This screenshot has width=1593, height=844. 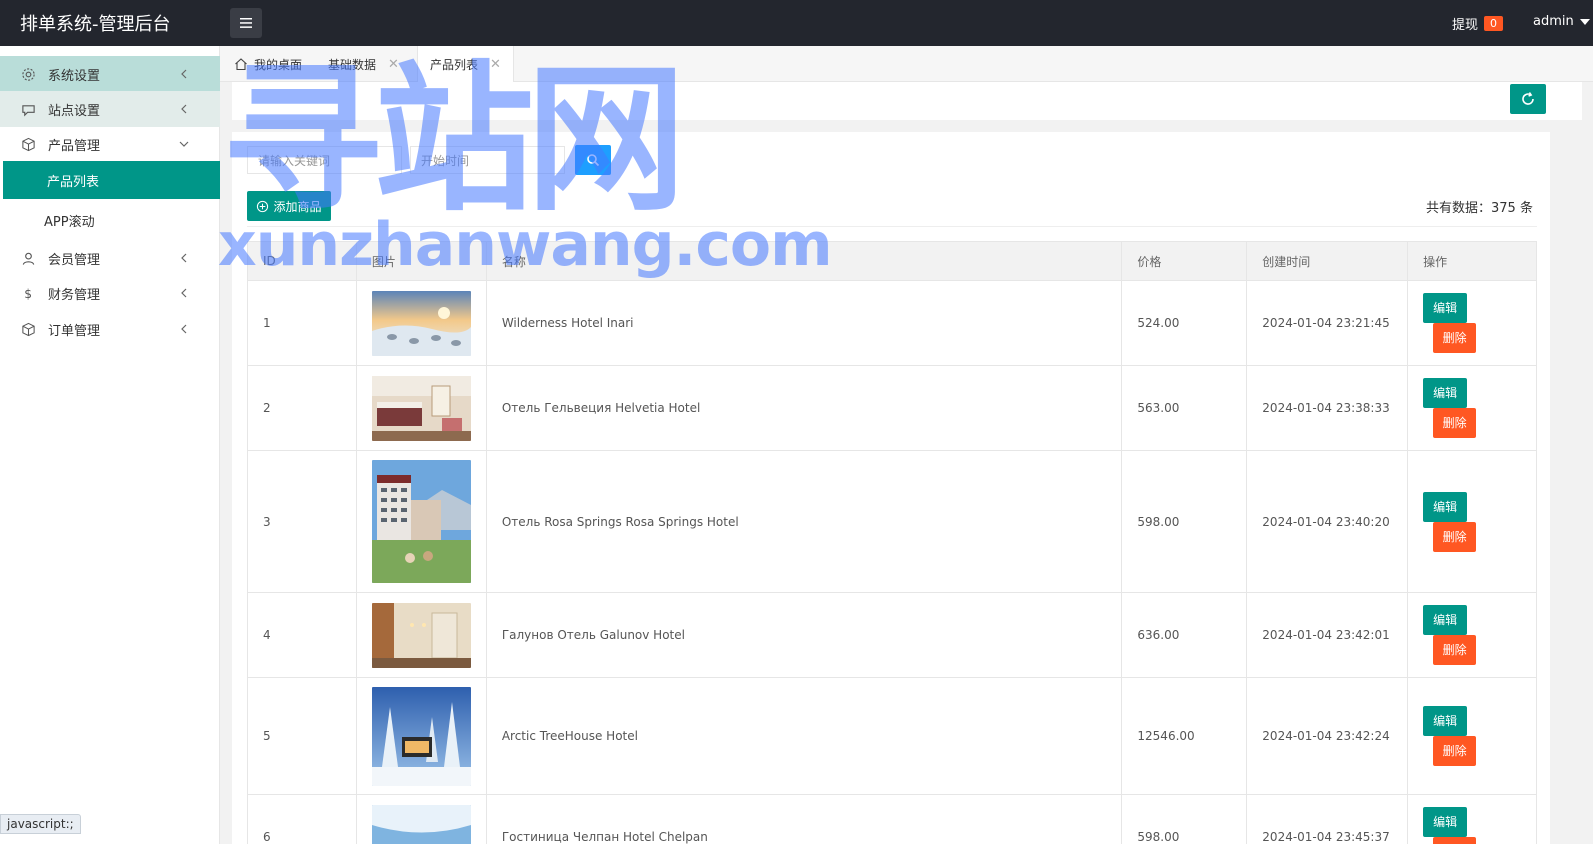 What do you see at coordinates (1479, 208) in the screenshot?
I see `total-count: 共有数据：375 条` at bounding box center [1479, 208].